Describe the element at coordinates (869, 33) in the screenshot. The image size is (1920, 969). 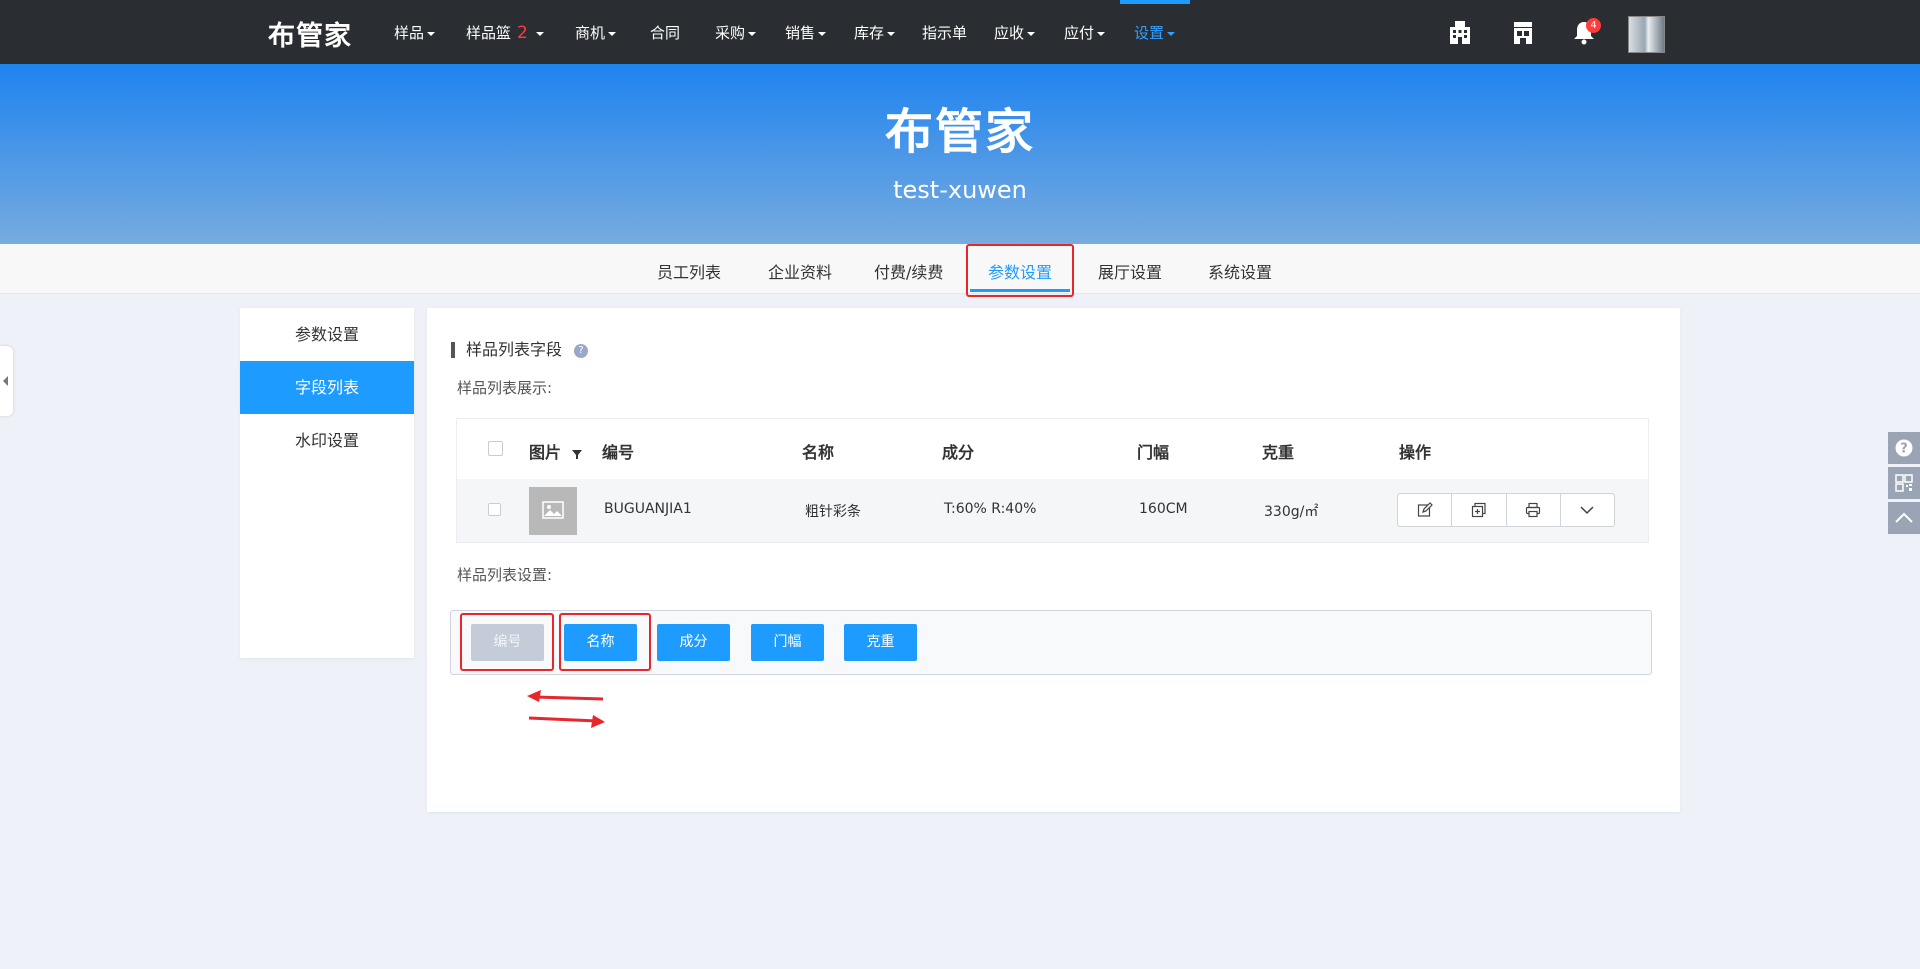
I see `nav-label: 库存` at that location.